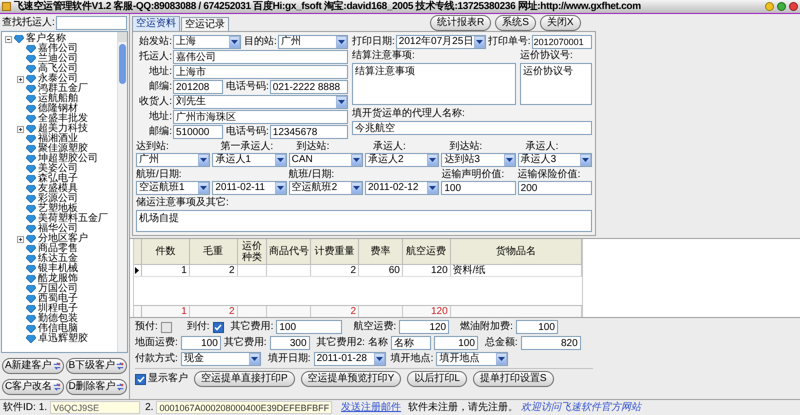 This screenshot has width=800, height=415. Describe the element at coordinates (260, 102) in the screenshot. I see `dropdown-field: 刘先生` at that location.